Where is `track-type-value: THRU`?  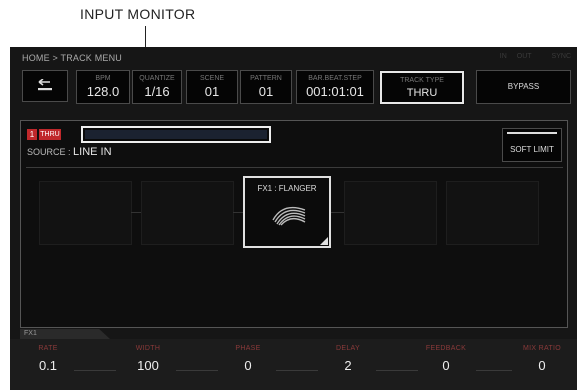 track-type-value: THRU is located at coordinates (422, 93).